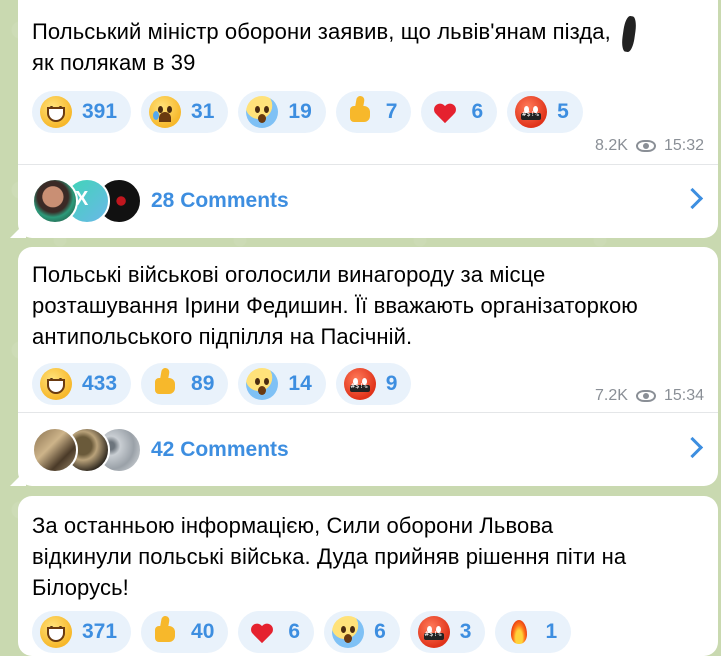  I want to click on fire-icon, so click(519, 632).